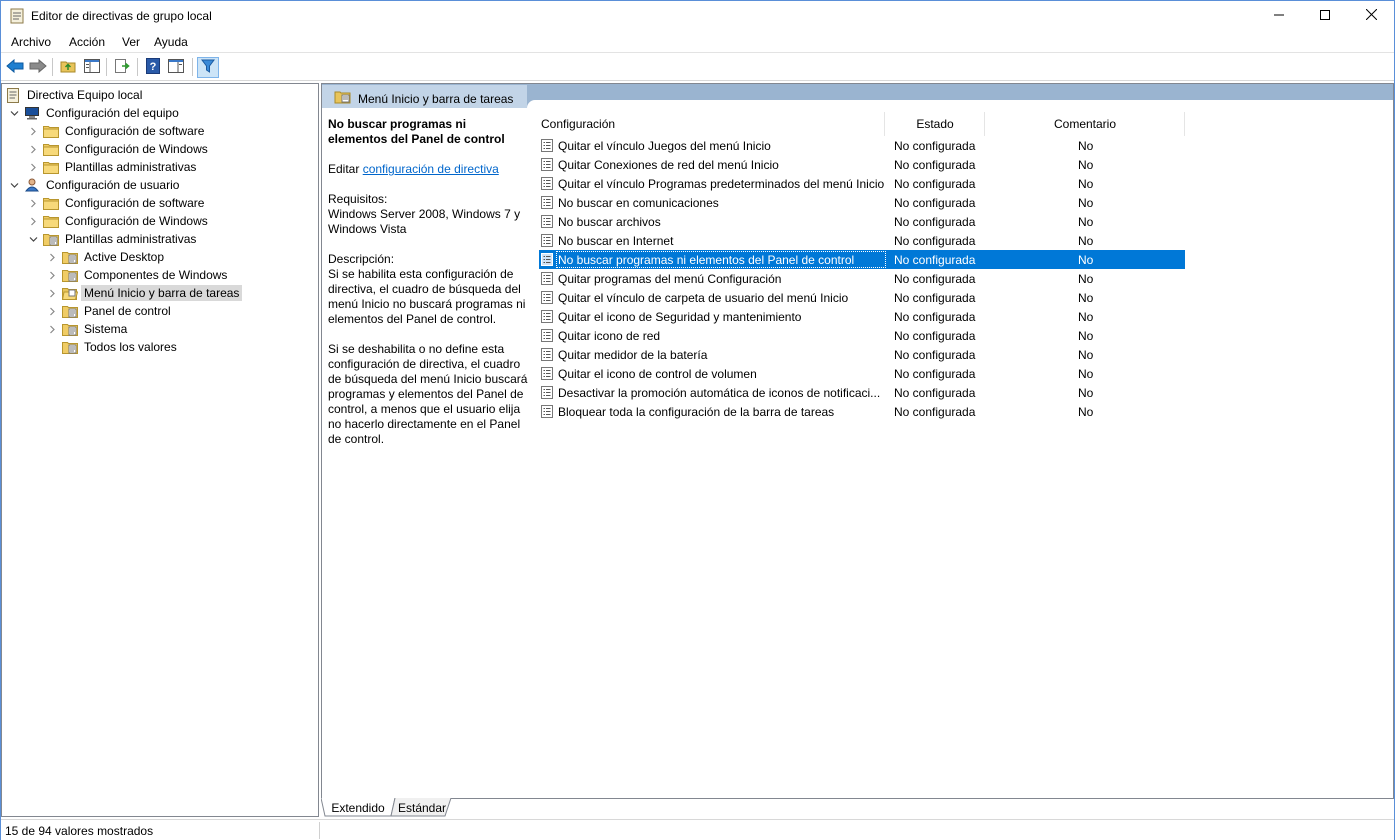 The height and width of the screenshot is (840, 1395). Describe the element at coordinates (171, 42) in the screenshot. I see `menu-ayuda: Ayuda` at that location.